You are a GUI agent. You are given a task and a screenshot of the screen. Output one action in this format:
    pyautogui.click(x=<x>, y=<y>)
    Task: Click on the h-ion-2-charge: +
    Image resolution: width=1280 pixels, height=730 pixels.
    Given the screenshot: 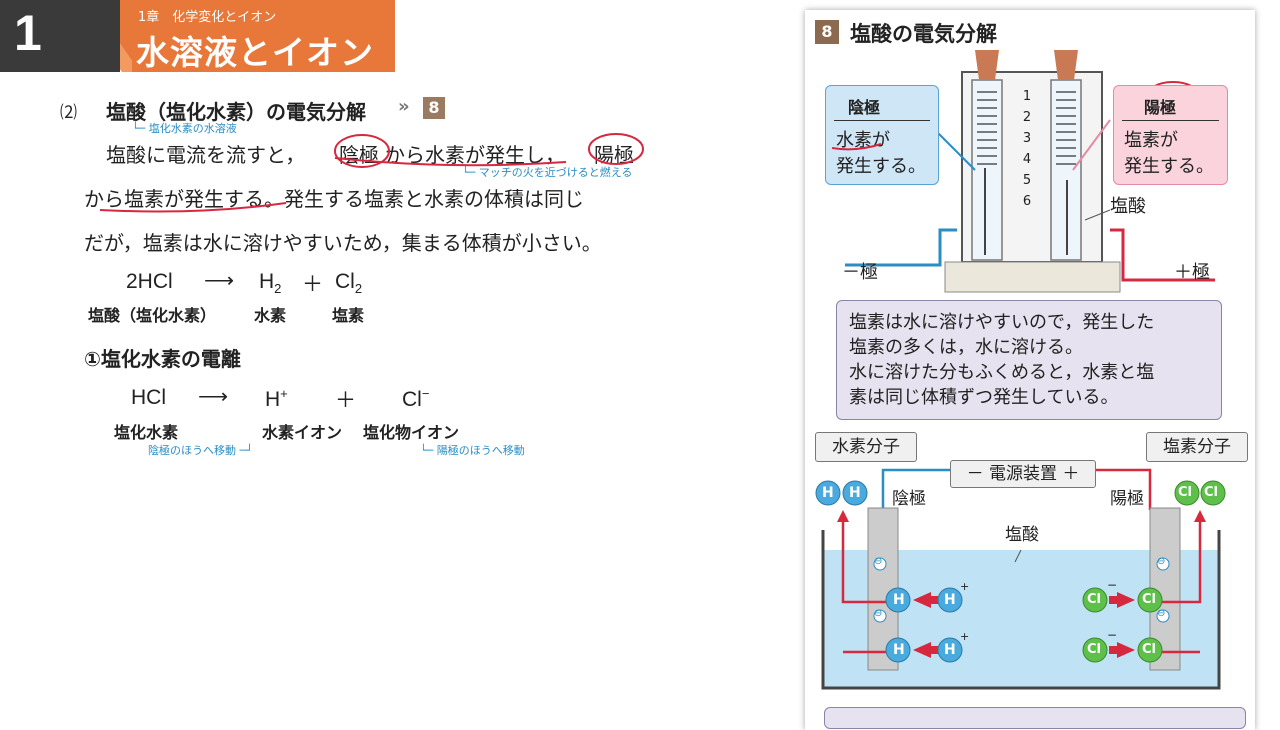 What is the action you would take?
    pyautogui.click(x=965, y=636)
    